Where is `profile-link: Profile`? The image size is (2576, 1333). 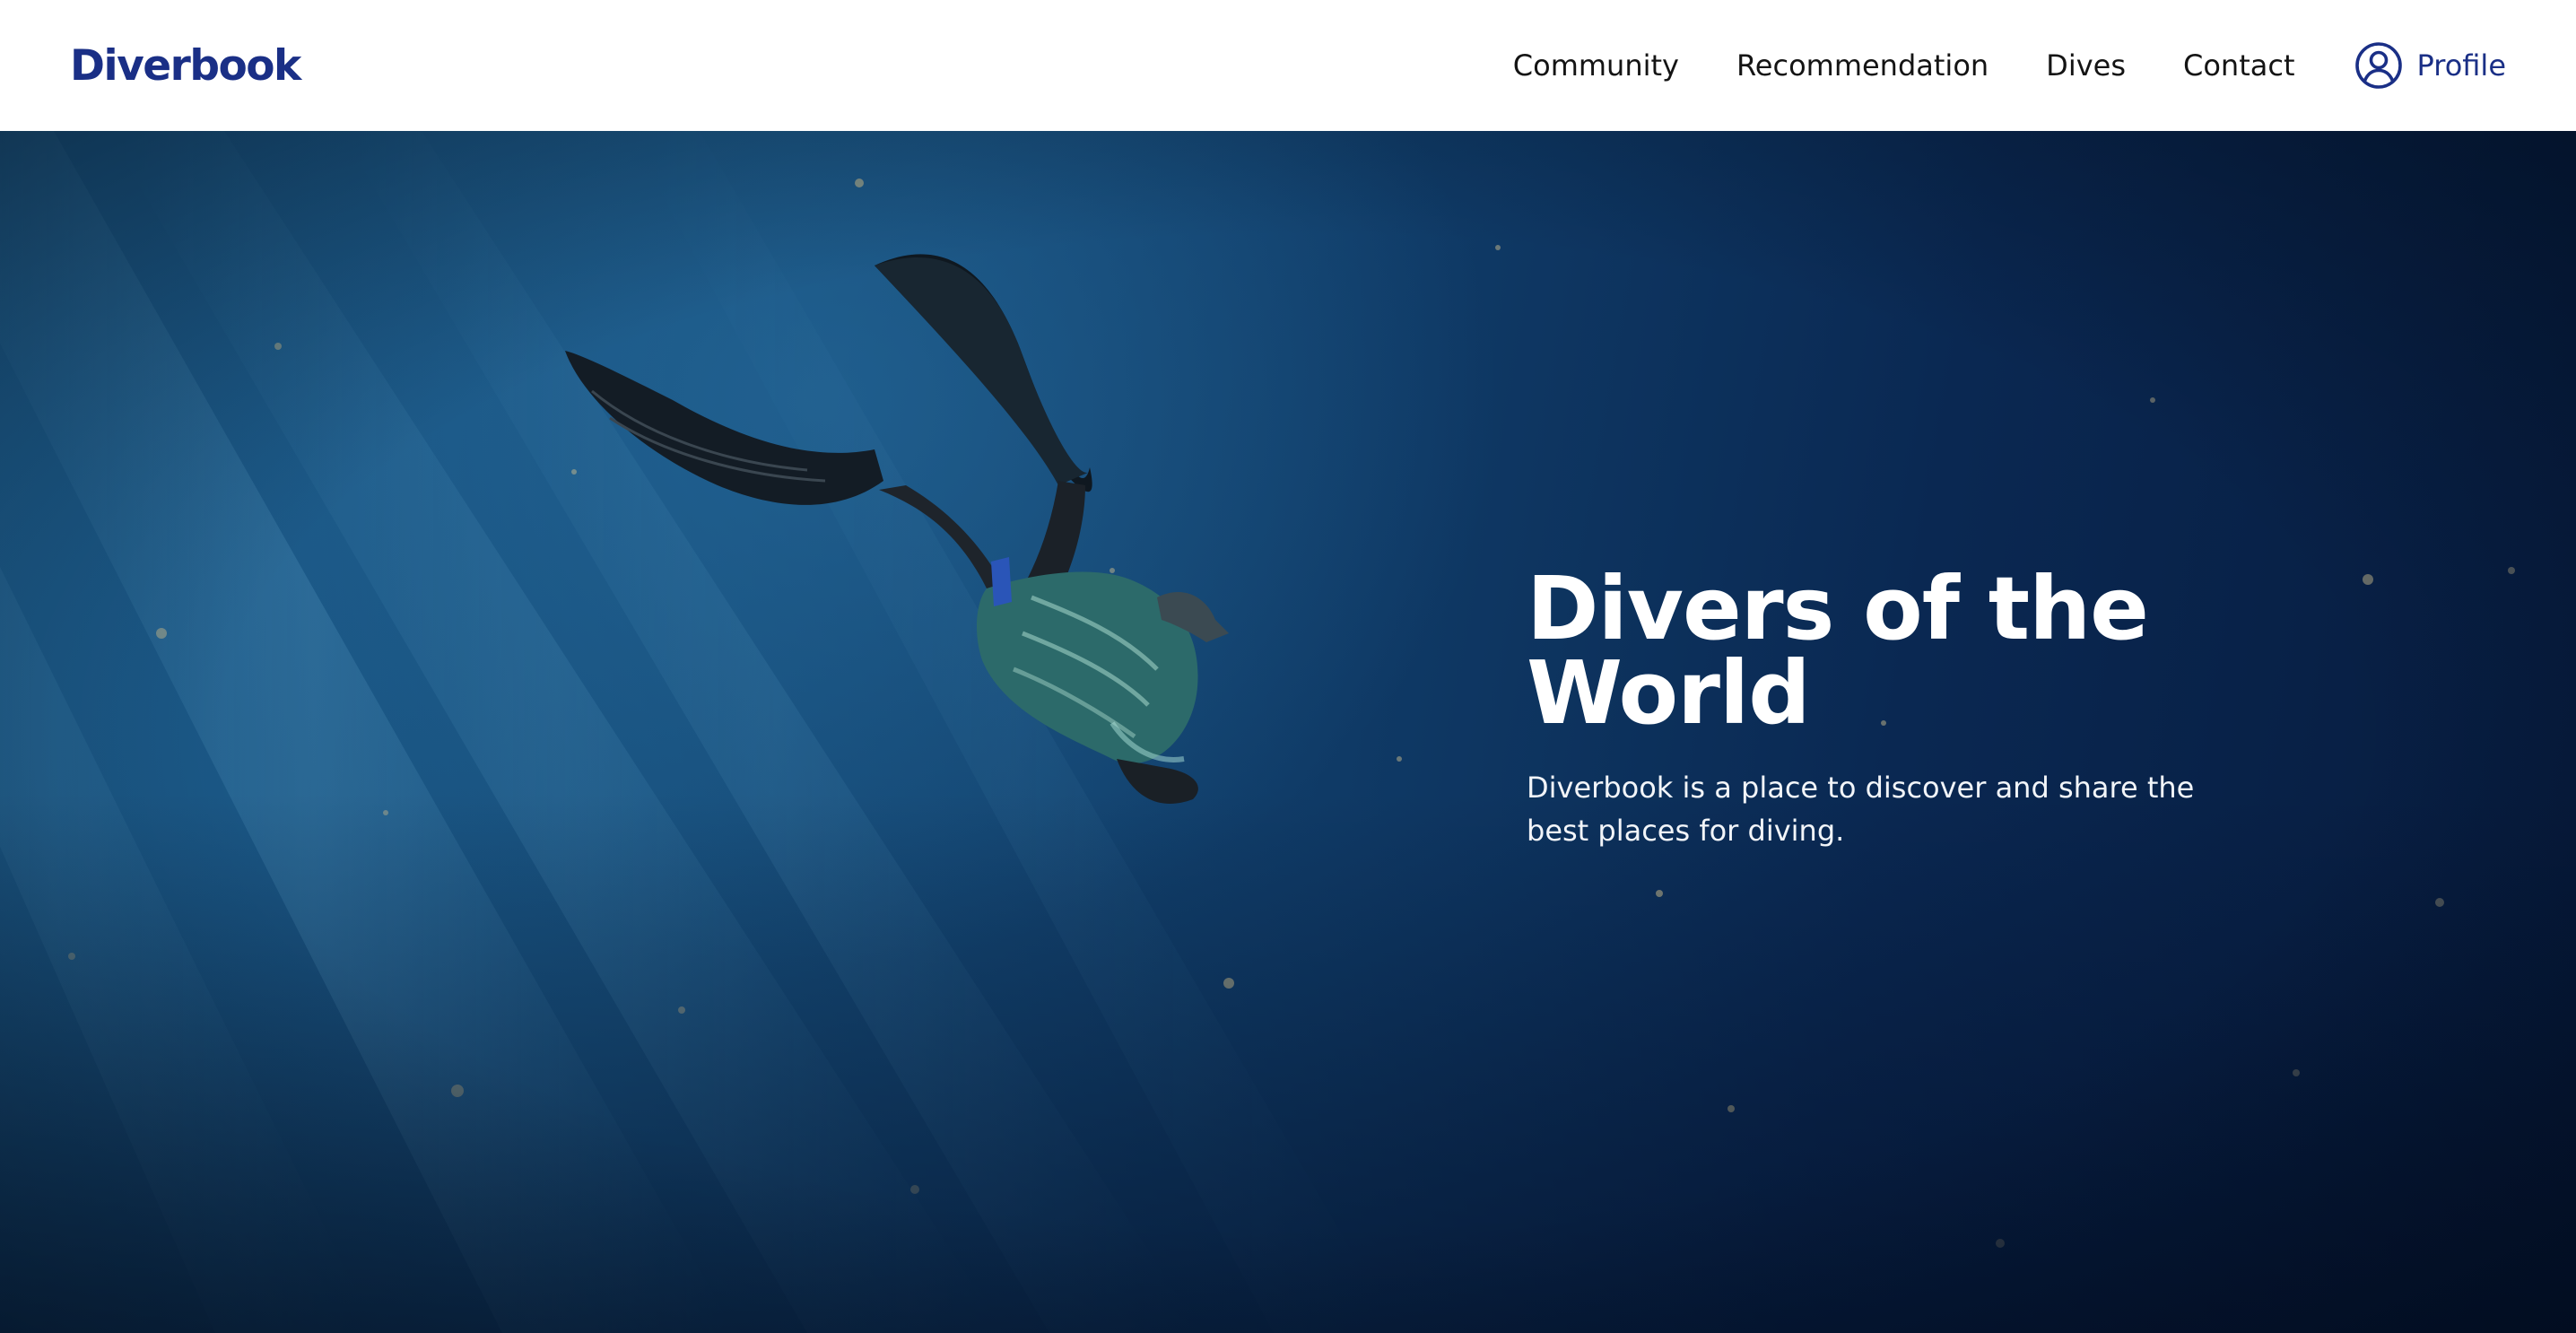
profile-link: Profile is located at coordinates (2430, 65).